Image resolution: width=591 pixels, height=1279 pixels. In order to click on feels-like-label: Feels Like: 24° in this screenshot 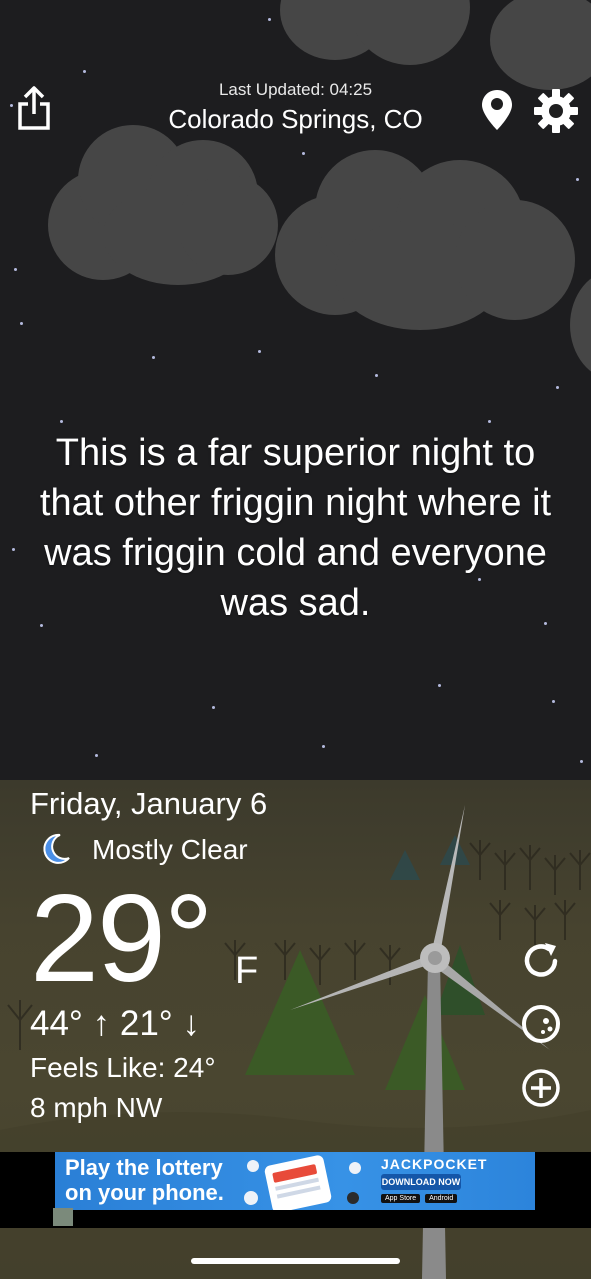, I will do `click(123, 1067)`.